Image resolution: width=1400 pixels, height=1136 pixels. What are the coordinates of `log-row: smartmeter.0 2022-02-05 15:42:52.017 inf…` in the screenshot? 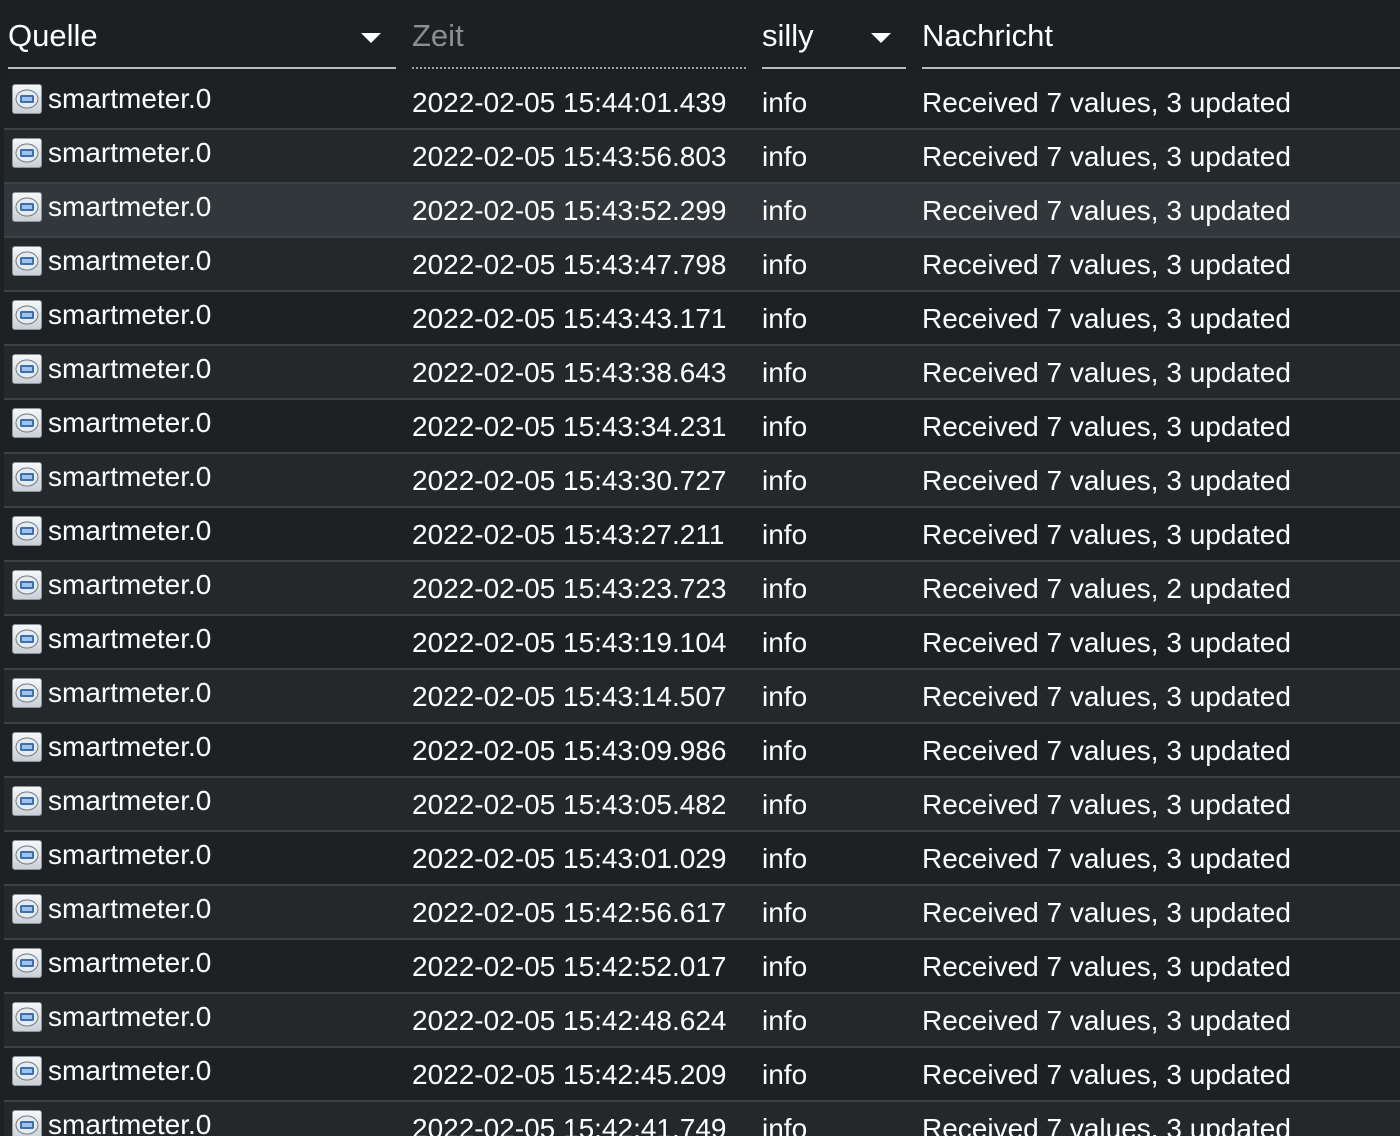 It's located at (702, 967).